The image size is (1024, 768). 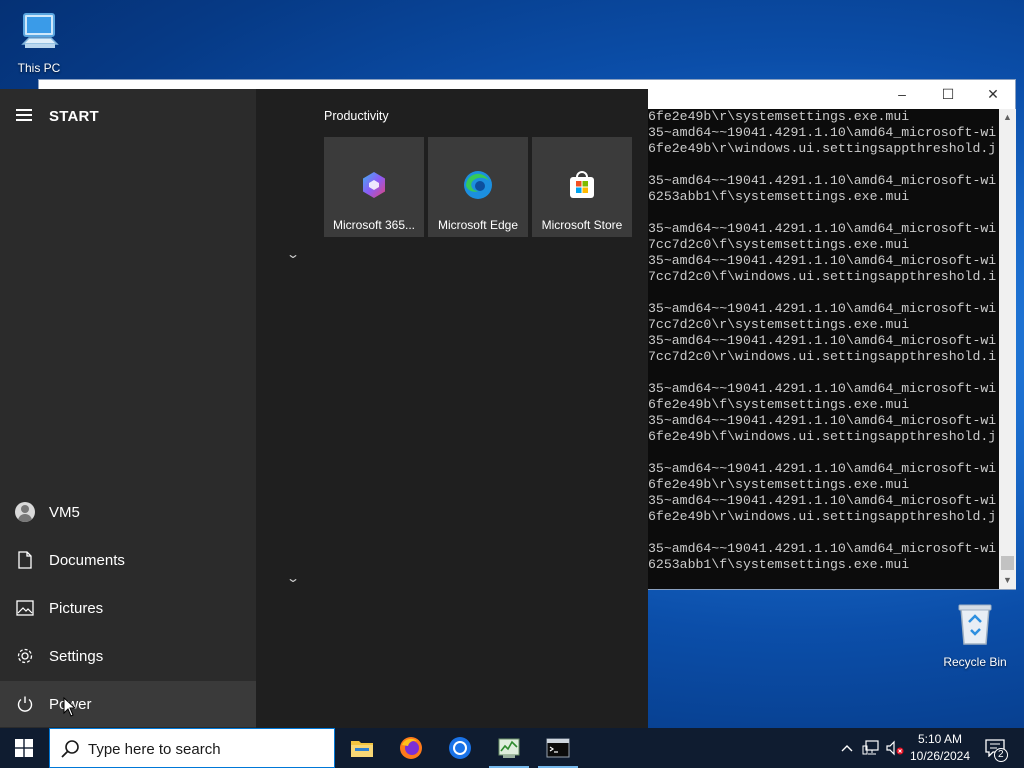 I want to click on desktop-icon-this-pc: This PC, so click(x=39, y=42).